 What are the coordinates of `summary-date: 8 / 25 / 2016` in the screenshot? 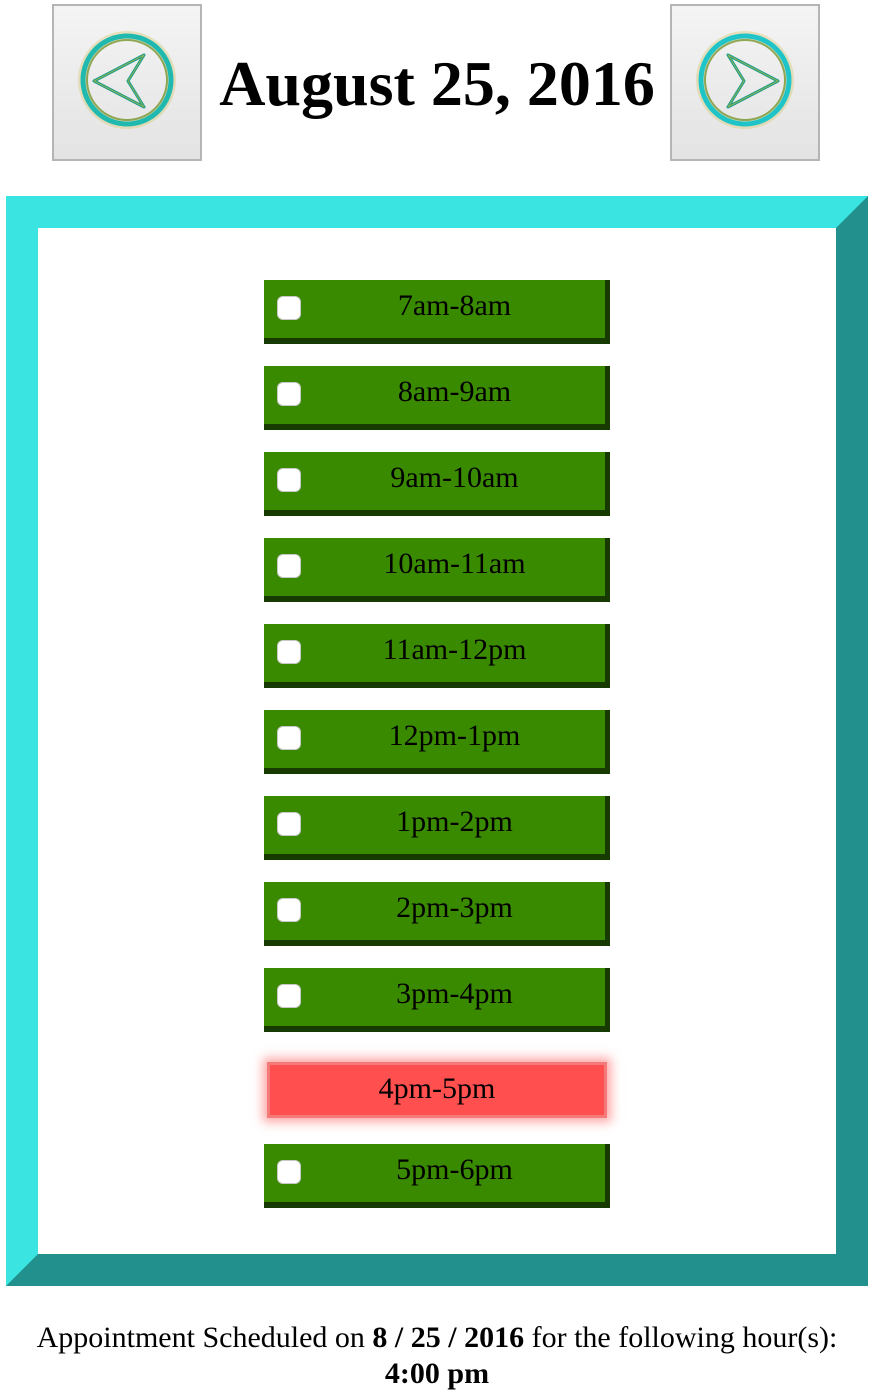 It's located at (448, 1337).